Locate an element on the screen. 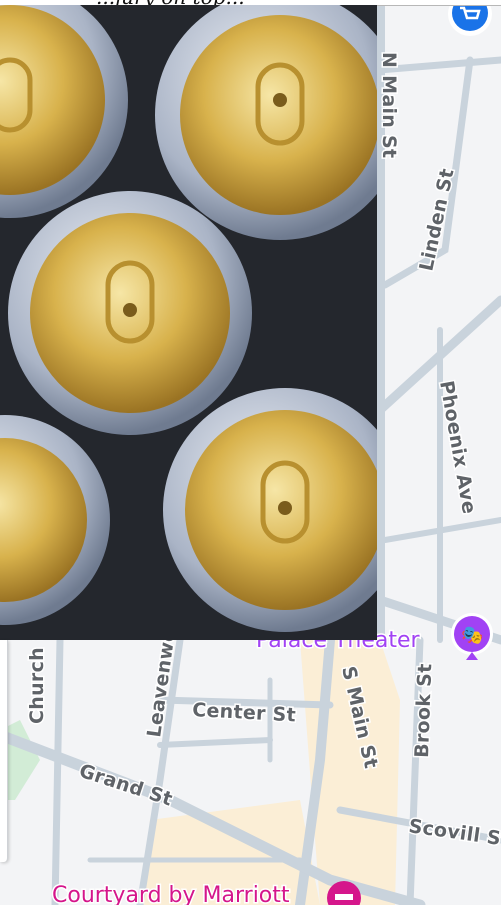 Image resolution: width=501 pixels, height=905 pixels. street-label-brook: Brook St is located at coordinates (423, 710).